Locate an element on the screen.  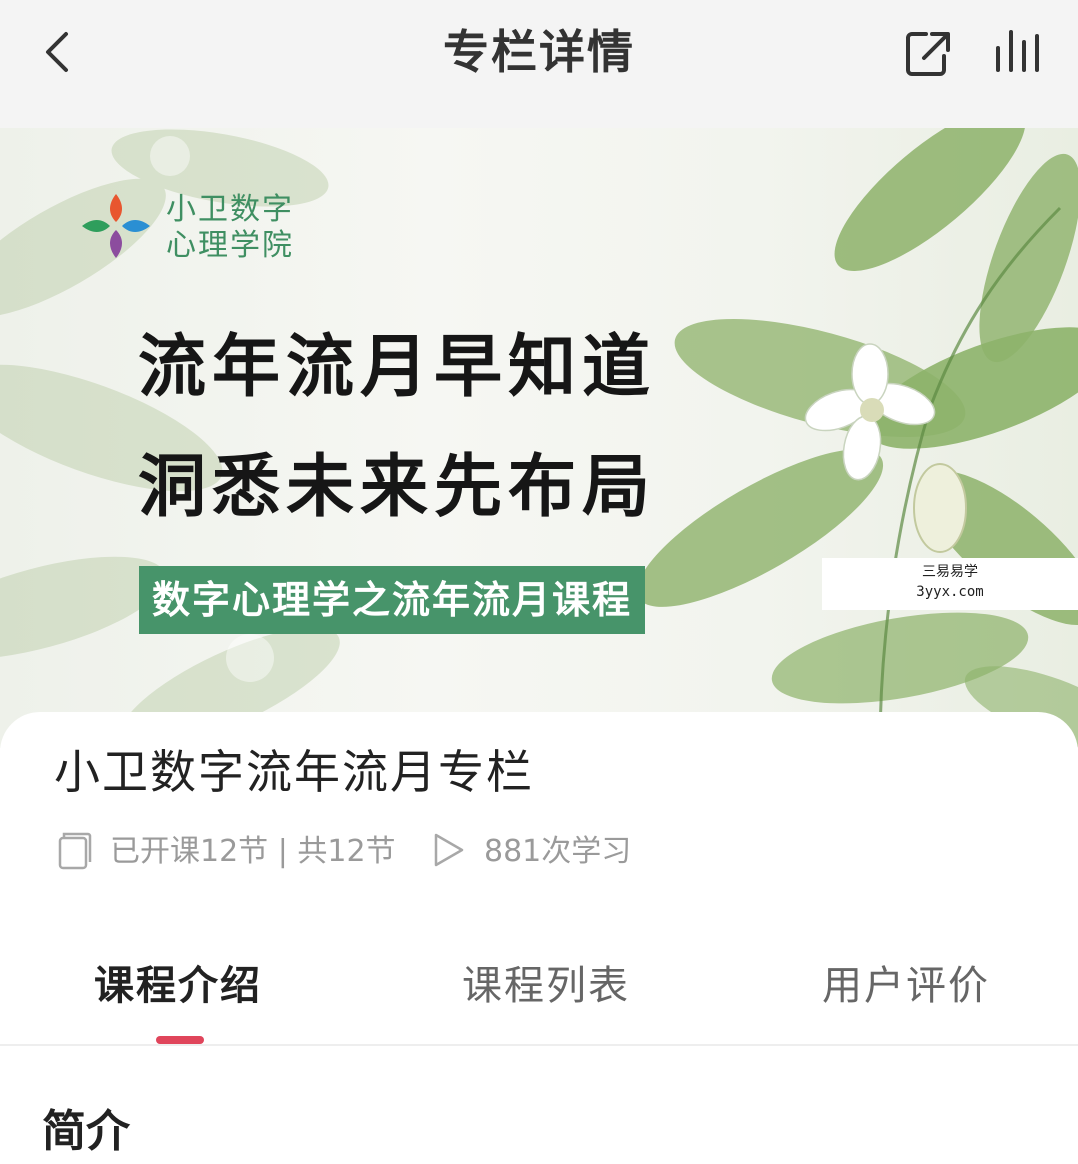
top-bar: 专栏详情 is located at coordinates (539, 64).